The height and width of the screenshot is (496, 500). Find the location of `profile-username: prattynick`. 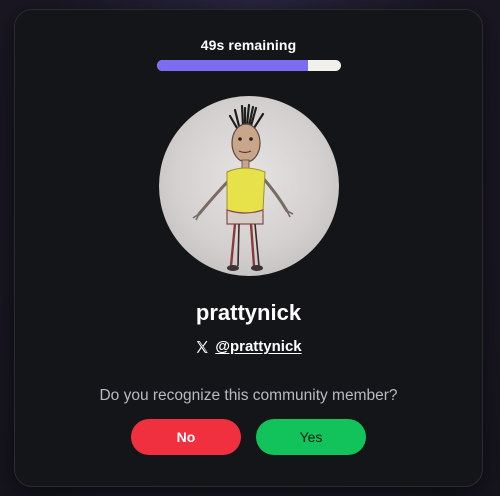

profile-username: prattynick is located at coordinates (248, 312).